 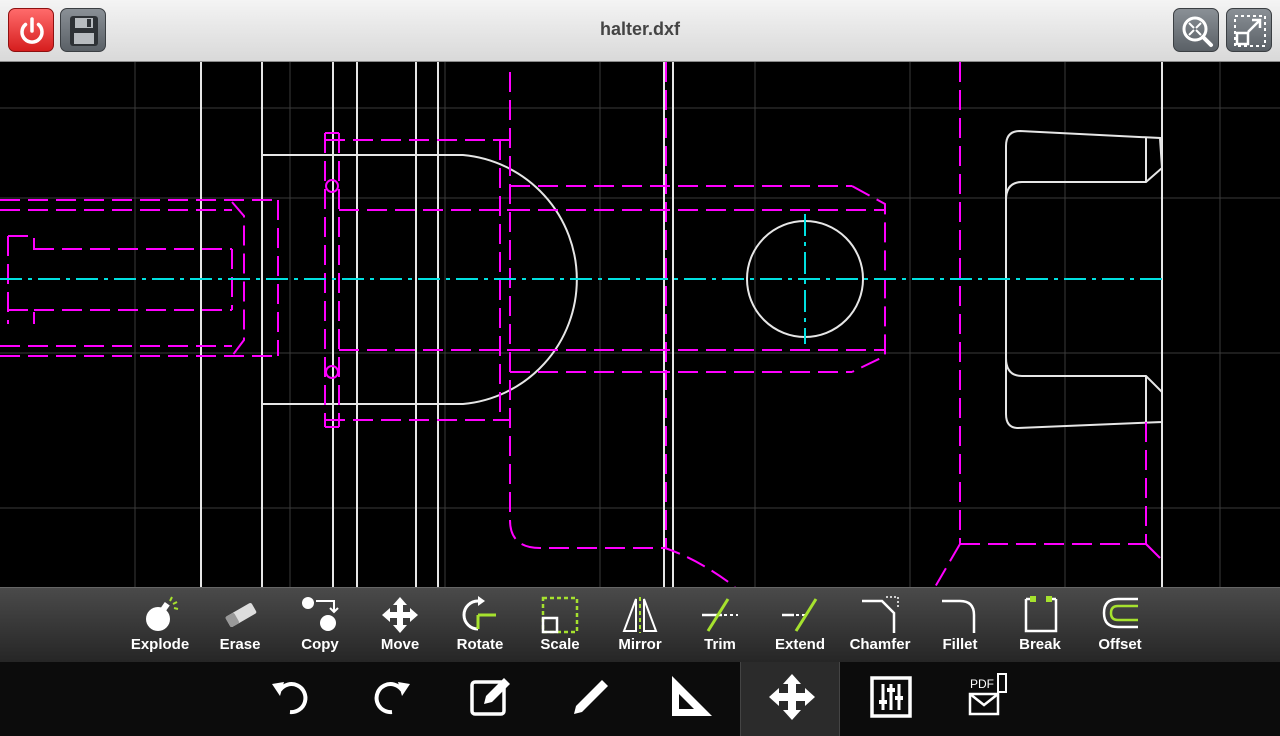 I want to click on break-icon, so click(x=1041, y=614).